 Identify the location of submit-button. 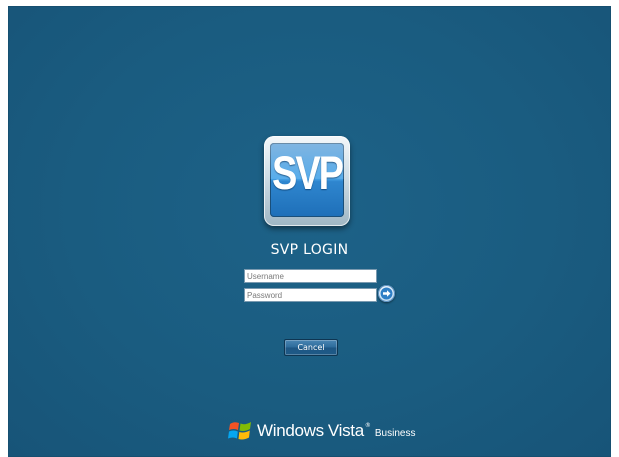
(386, 293).